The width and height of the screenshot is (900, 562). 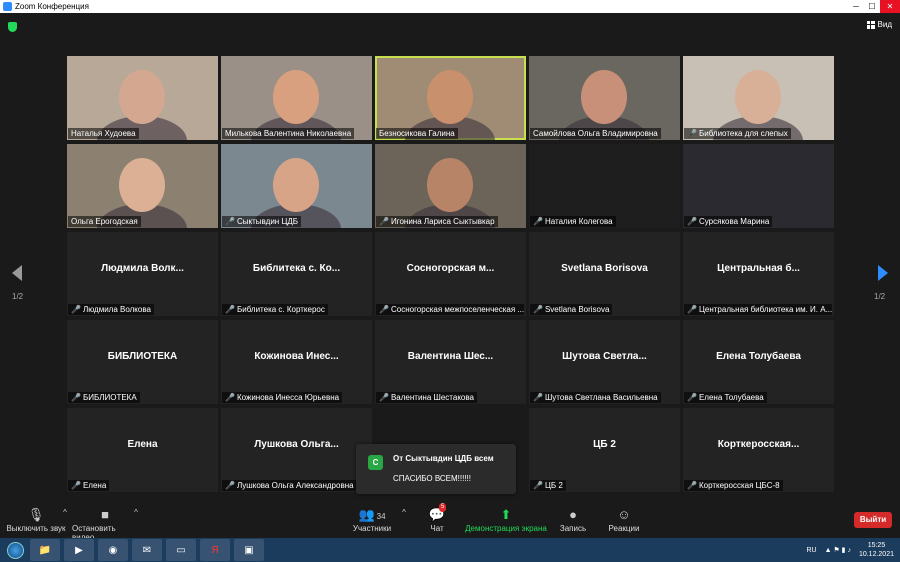 I want to click on participant-tile: Безносикова Галина, so click(x=450, y=98).